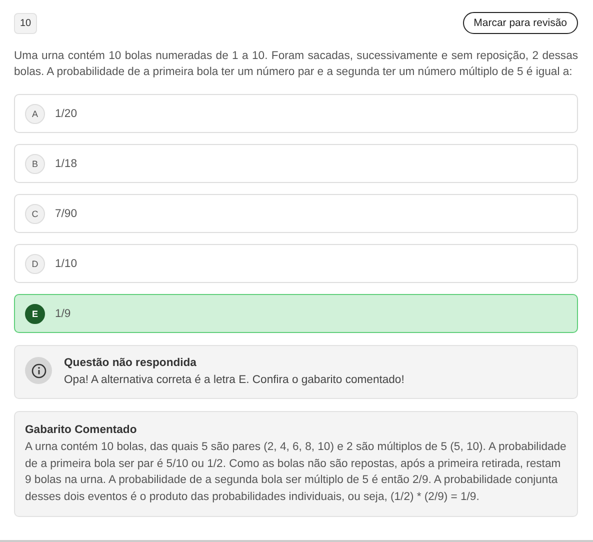 The width and height of the screenshot is (593, 542). Describe the element at coordinates (296, 313) in the screenshot. I see `answer-option: E 1/9` at that location.